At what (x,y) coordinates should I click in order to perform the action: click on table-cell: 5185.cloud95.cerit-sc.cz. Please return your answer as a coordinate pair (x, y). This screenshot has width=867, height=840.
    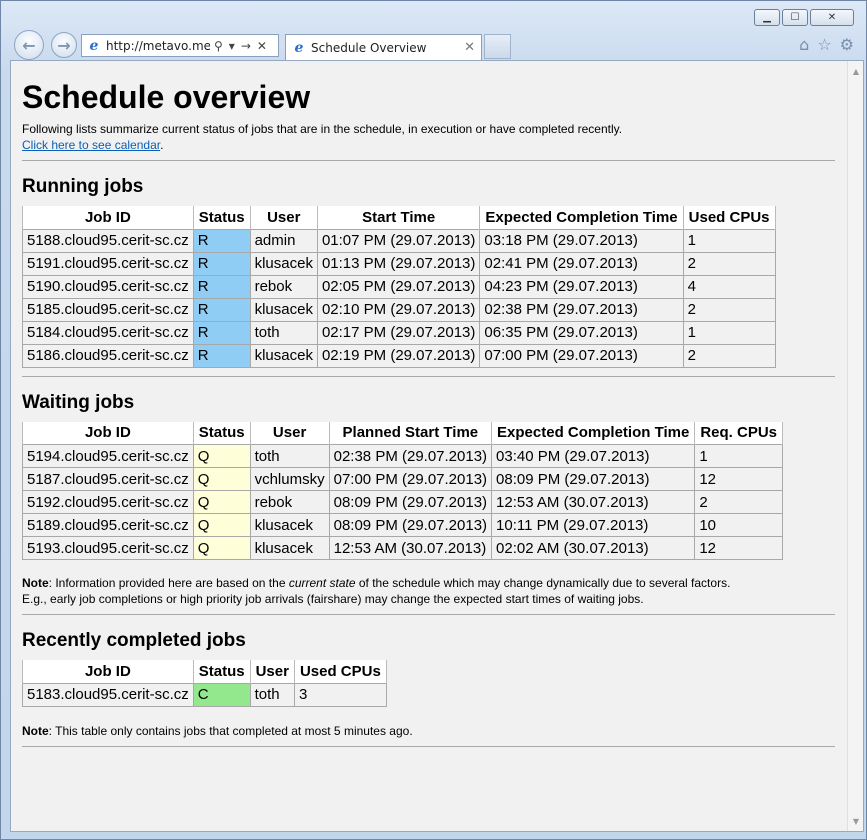
    Looking at the image, I should click on (108, 309).